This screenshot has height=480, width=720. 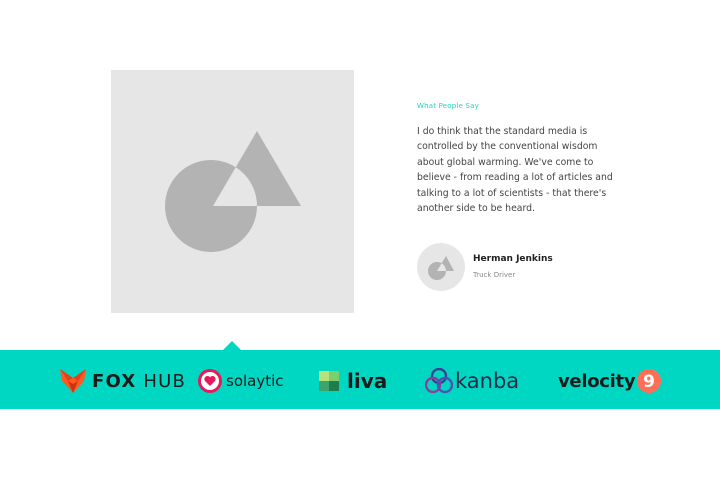 I want to click on testimonial-author: Herman Jenkins Truck Driver, so click(x=517, y=268).